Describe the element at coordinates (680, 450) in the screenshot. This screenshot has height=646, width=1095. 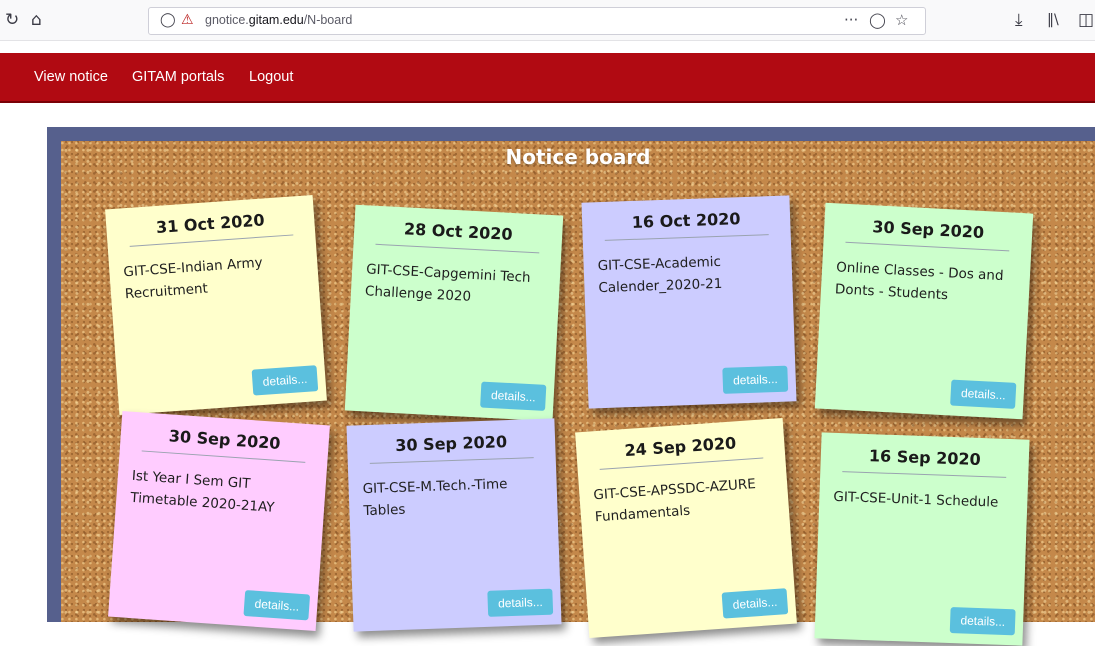
I see `notice-date: 24 Sep 2020` at that location.